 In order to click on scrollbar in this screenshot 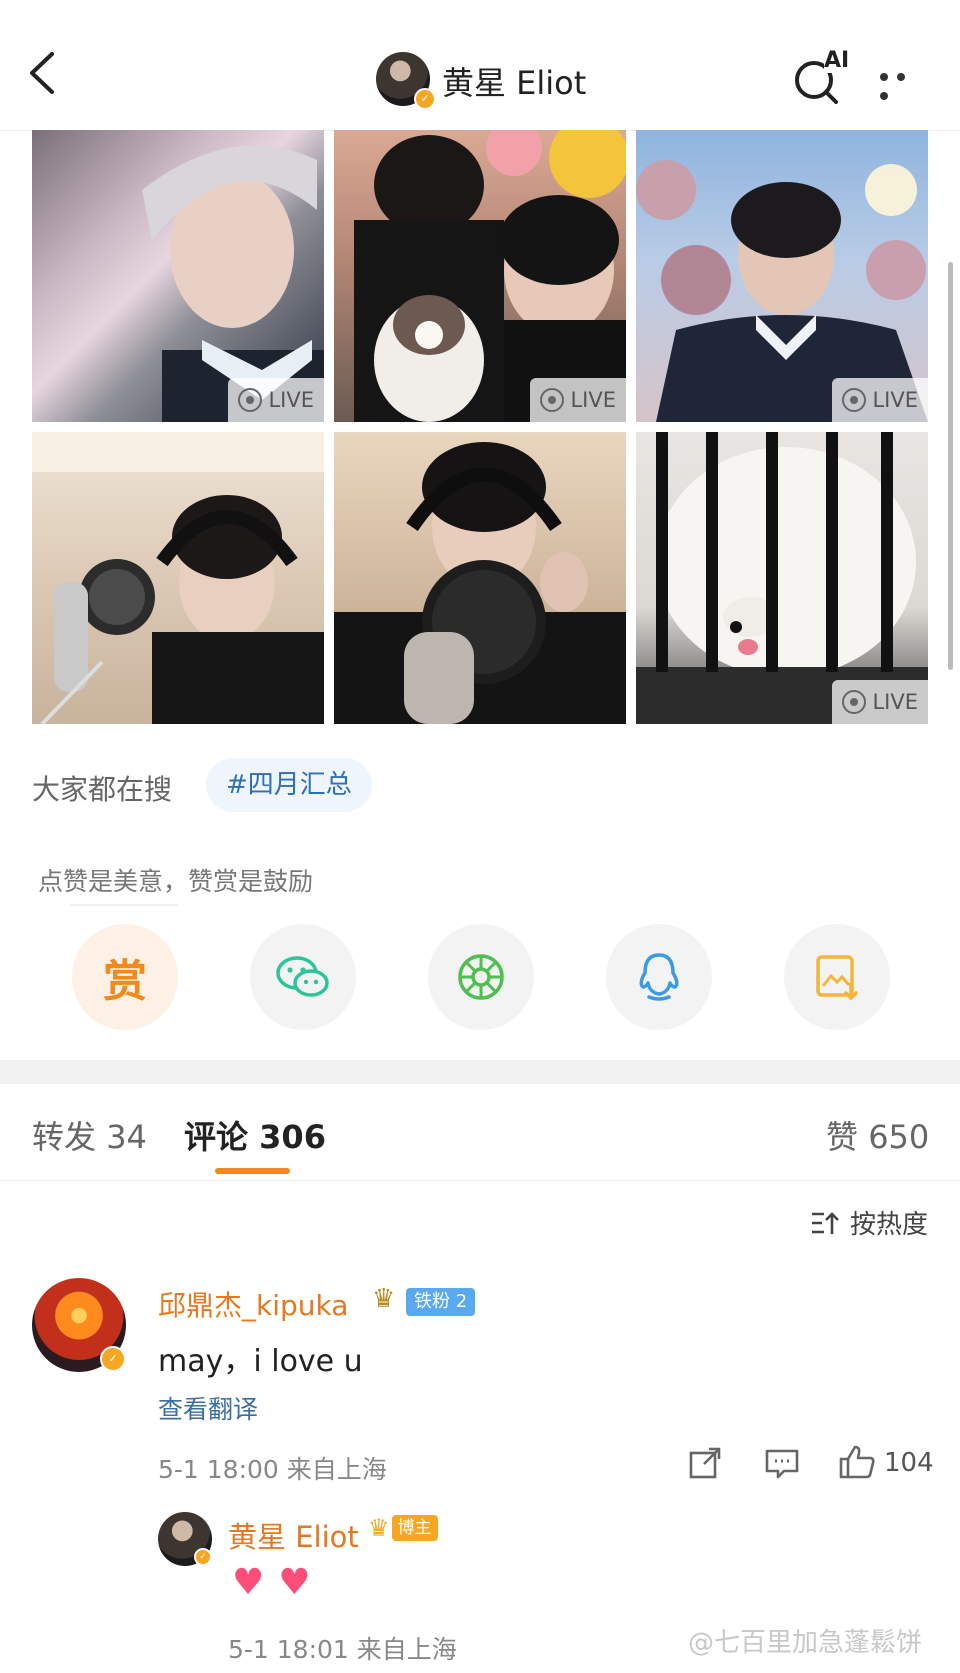, I will do `click(950, 466)`.